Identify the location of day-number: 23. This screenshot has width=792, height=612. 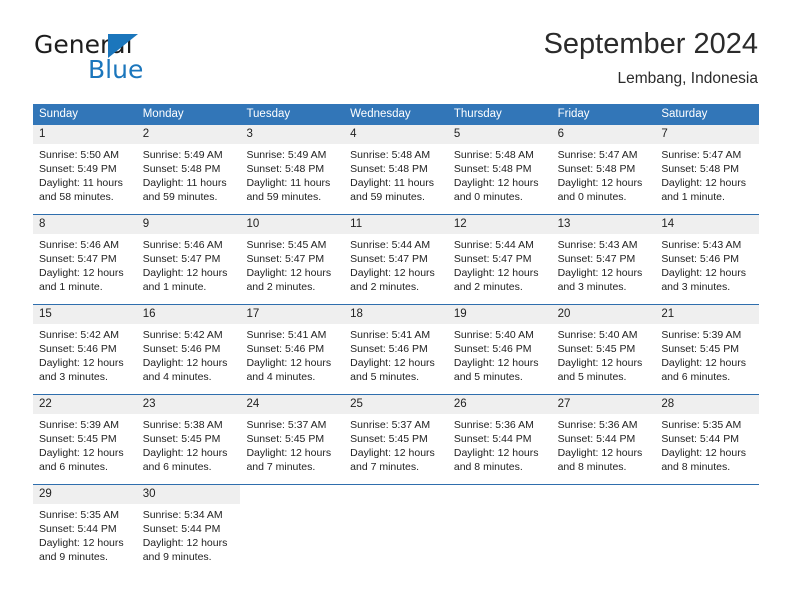
(149, 404).